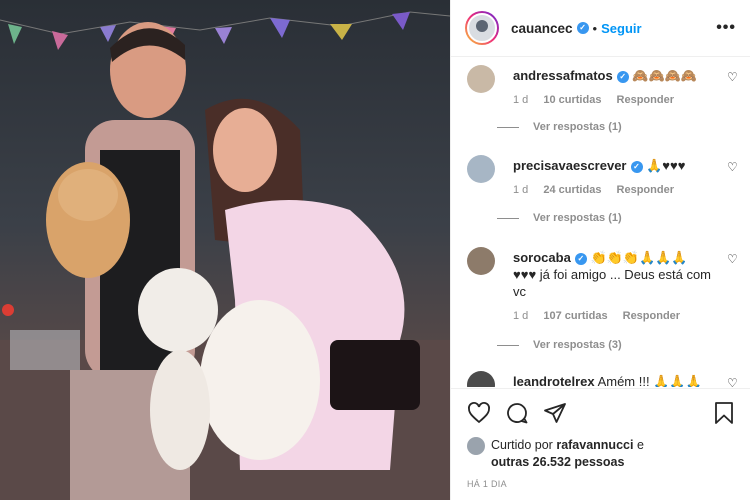  Describe the element at coordinates (601, 484) in the screenshot. I see `post-time-ago: HÁ 1 DIA` at that location.